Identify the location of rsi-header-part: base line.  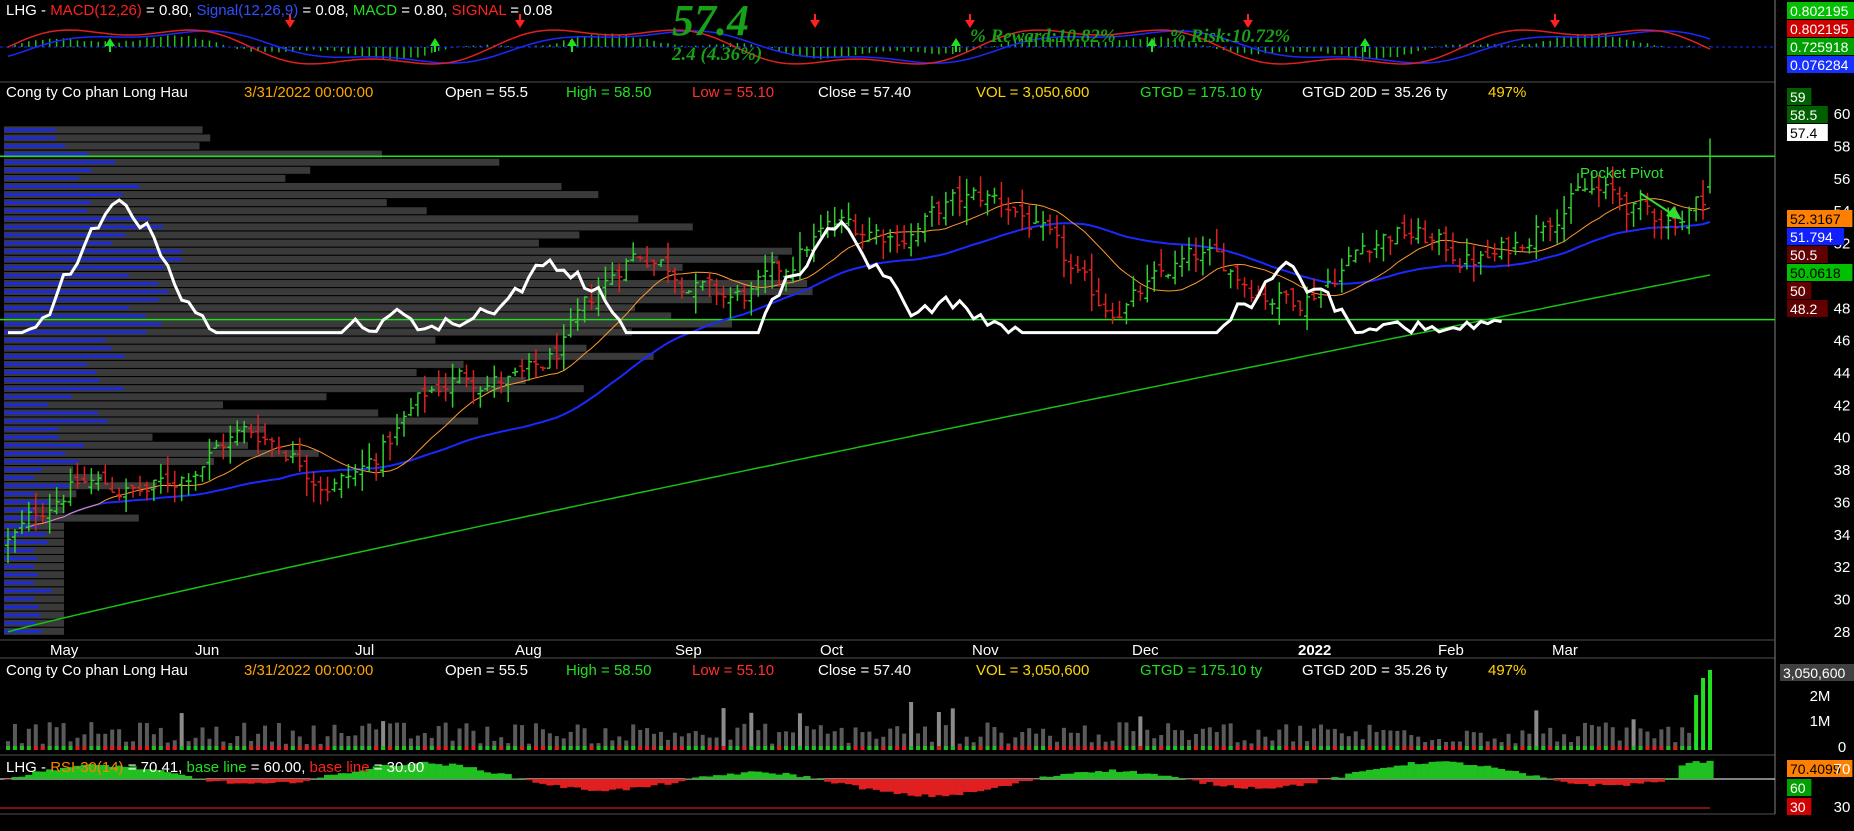
(340, 767).